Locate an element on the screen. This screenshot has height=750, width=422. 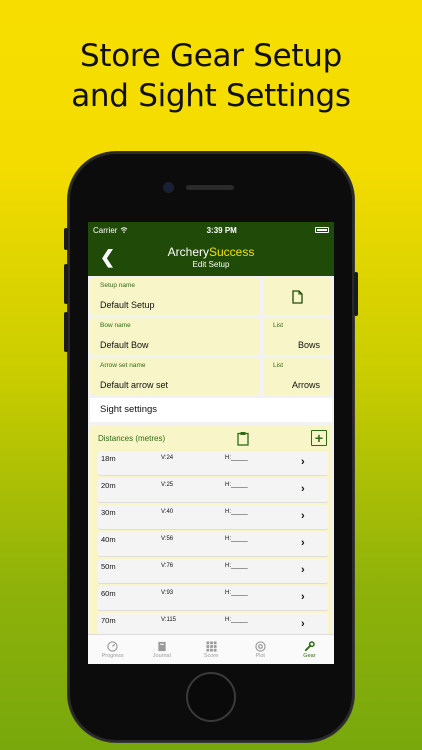
document-icon is located at coordinates (297, 296).